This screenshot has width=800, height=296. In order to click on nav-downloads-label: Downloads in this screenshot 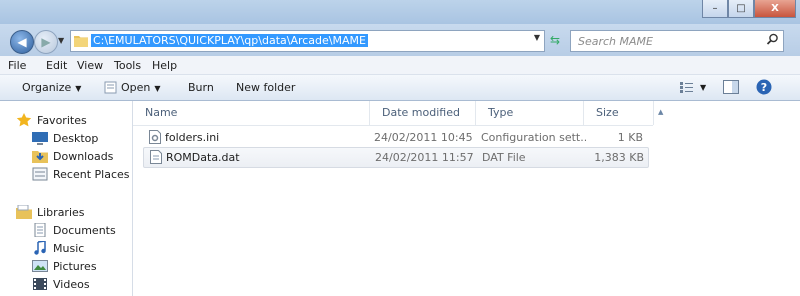, I will do `click(83, 156)`.